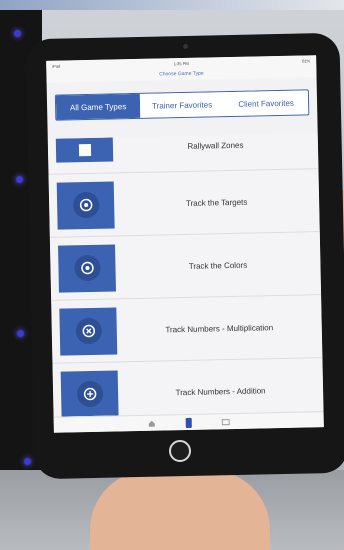 This screenshot has height=550, width=344. What do you see at coordinates (185, 46) in the screenshot?
I see `camera` at bounding box center [185, 46].